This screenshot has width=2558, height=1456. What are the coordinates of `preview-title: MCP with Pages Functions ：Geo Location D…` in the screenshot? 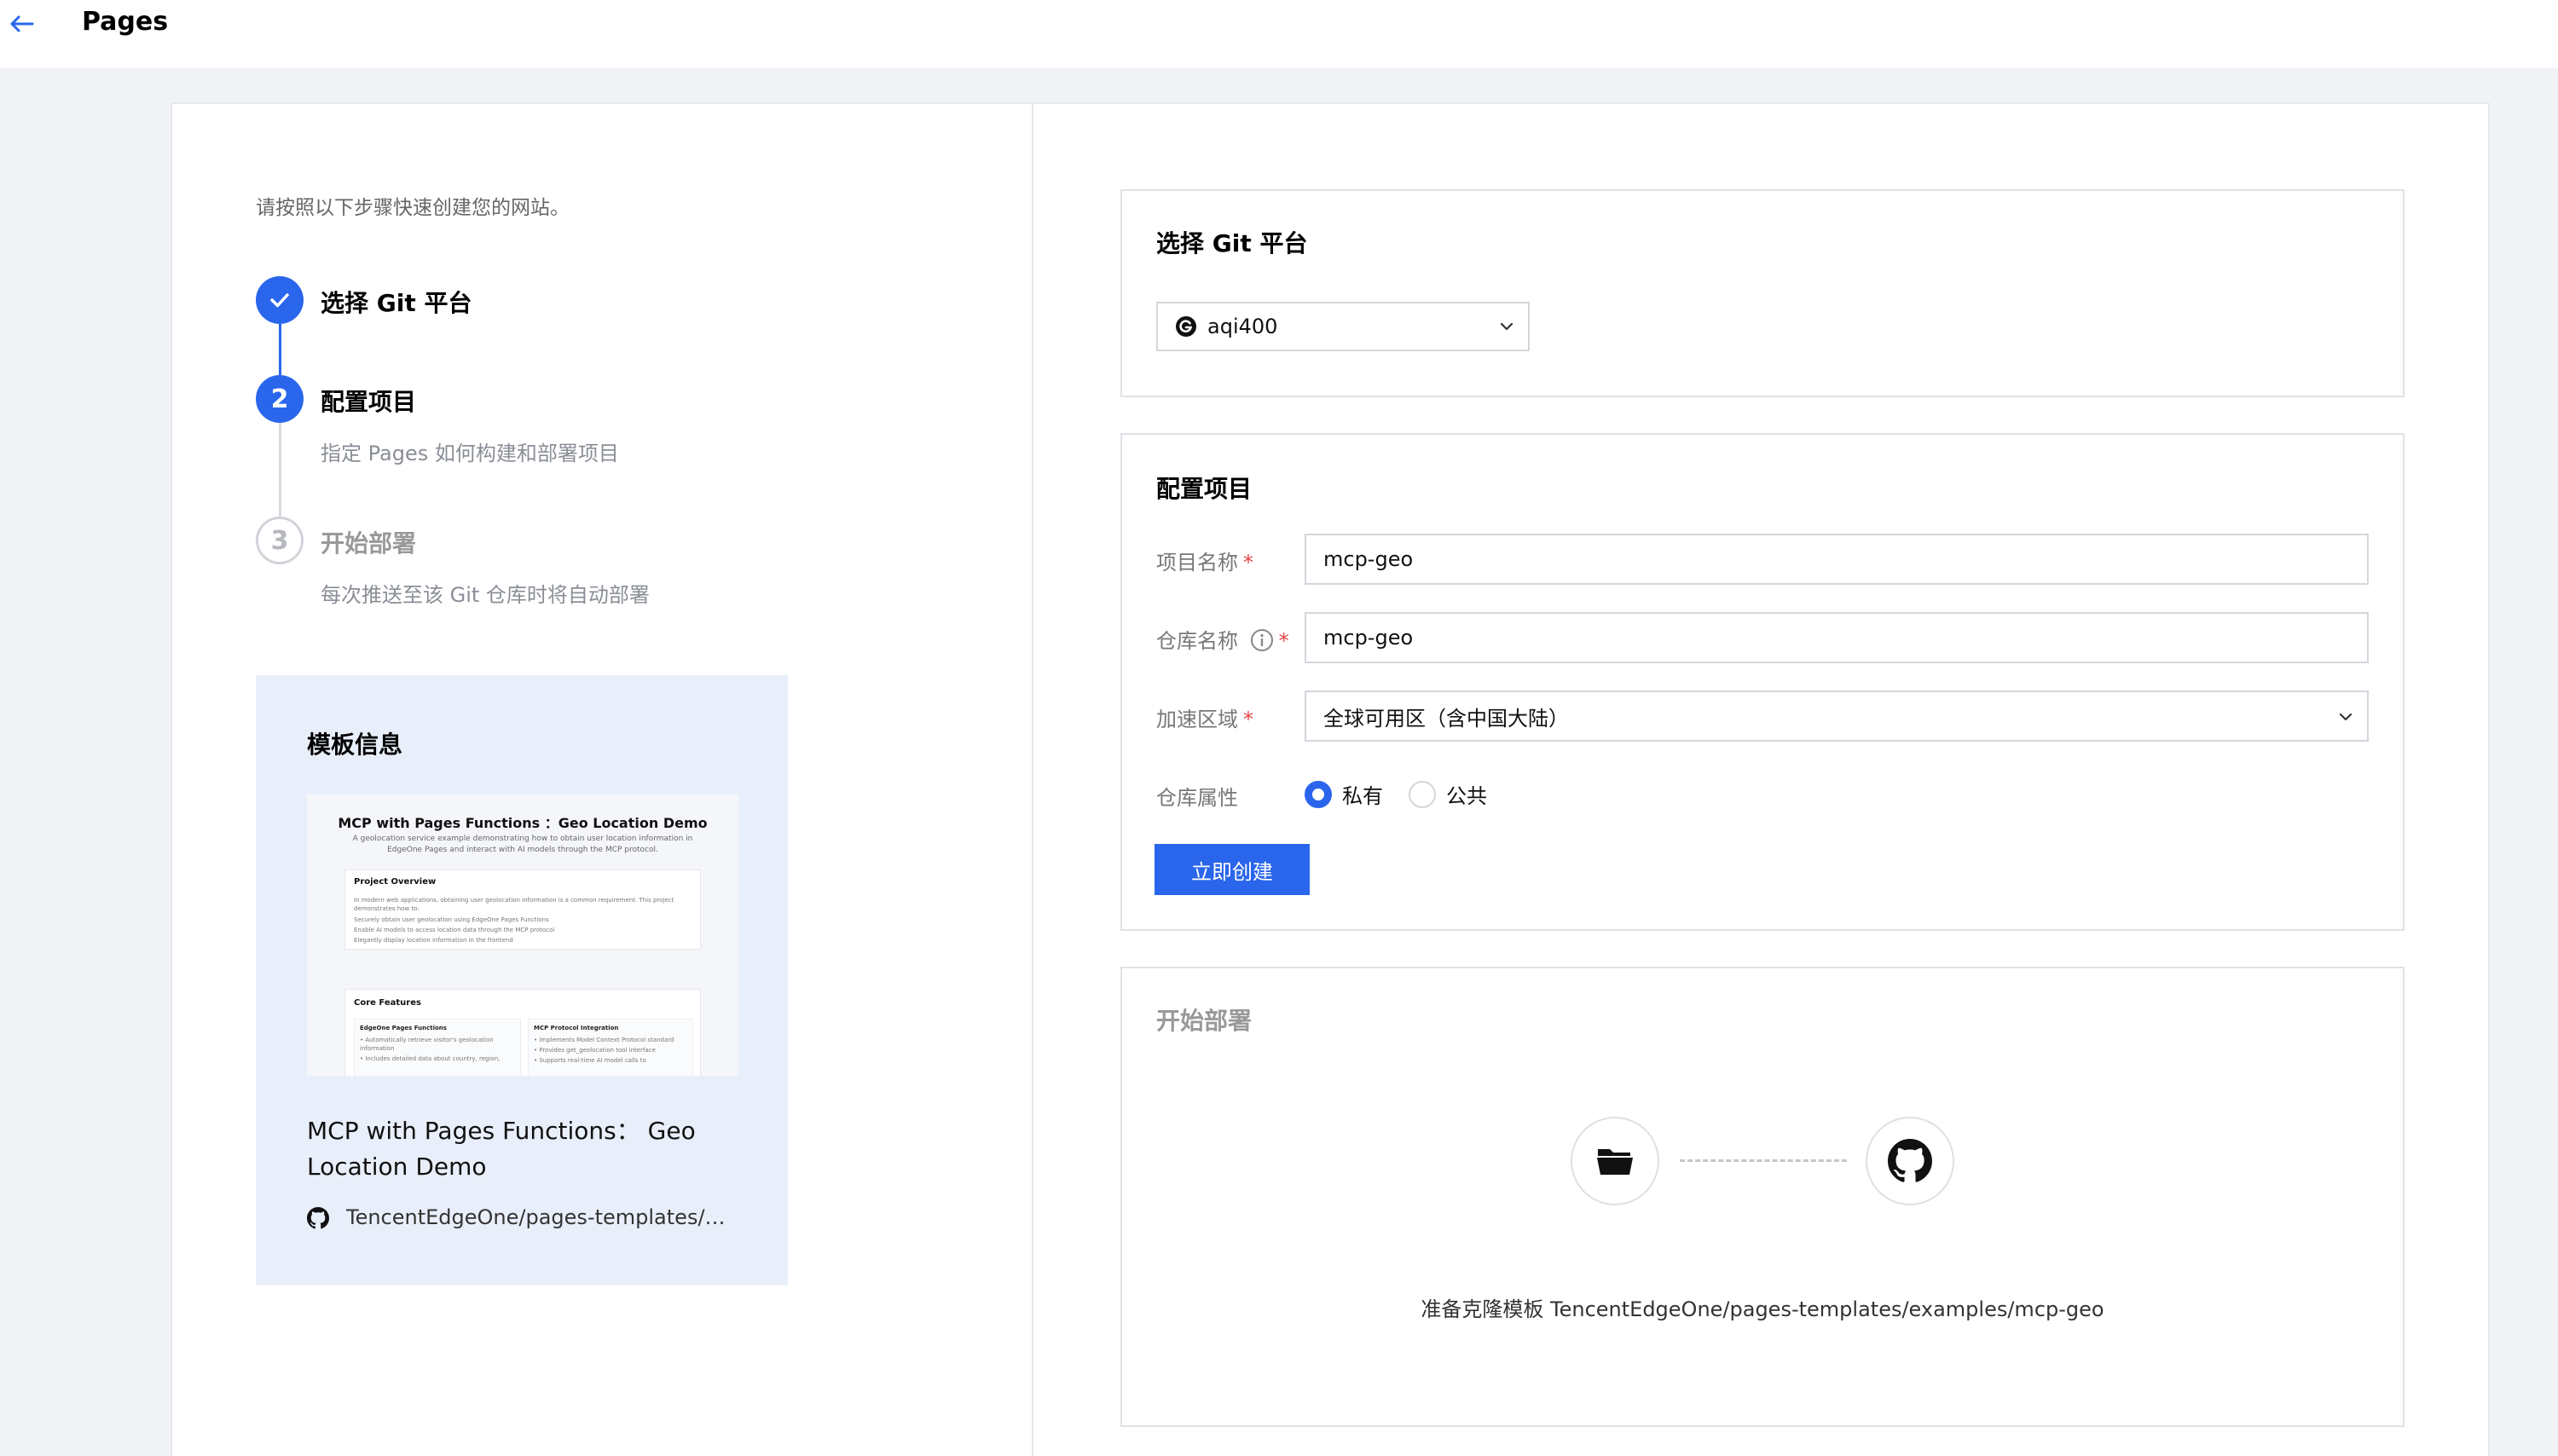 It's located at (523, 823).